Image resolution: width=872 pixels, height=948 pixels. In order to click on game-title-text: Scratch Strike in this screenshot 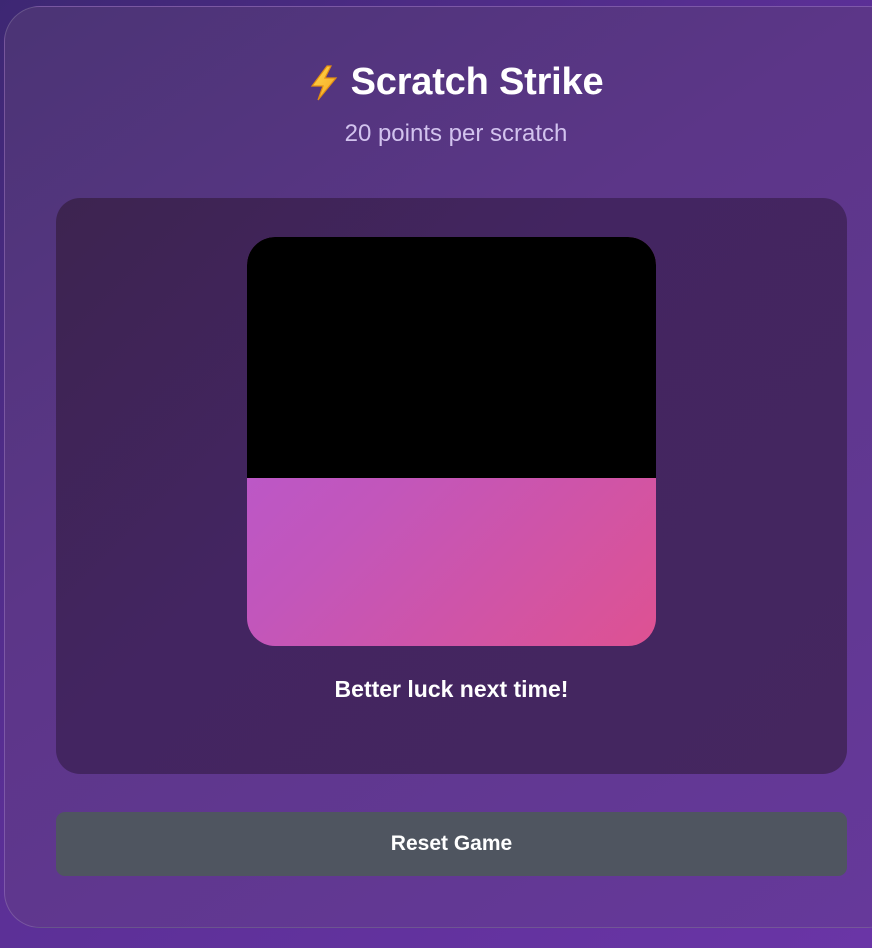, I will do `click(477, 82)`.